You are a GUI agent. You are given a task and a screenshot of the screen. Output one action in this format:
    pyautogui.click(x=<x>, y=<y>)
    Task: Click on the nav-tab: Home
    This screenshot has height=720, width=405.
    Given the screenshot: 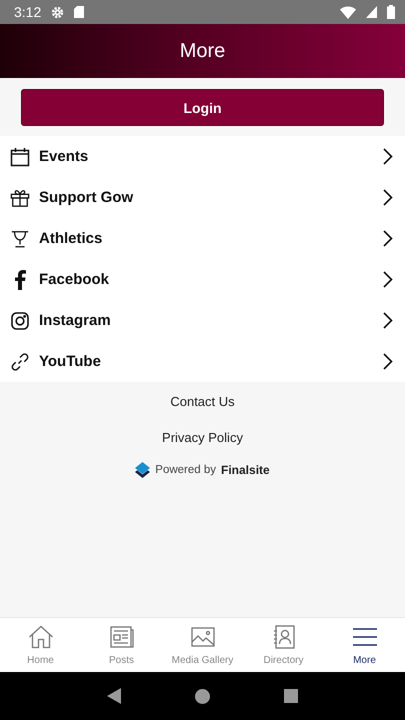 What is the action you would take?
    pyautogui.click(x=40, y=645)
    